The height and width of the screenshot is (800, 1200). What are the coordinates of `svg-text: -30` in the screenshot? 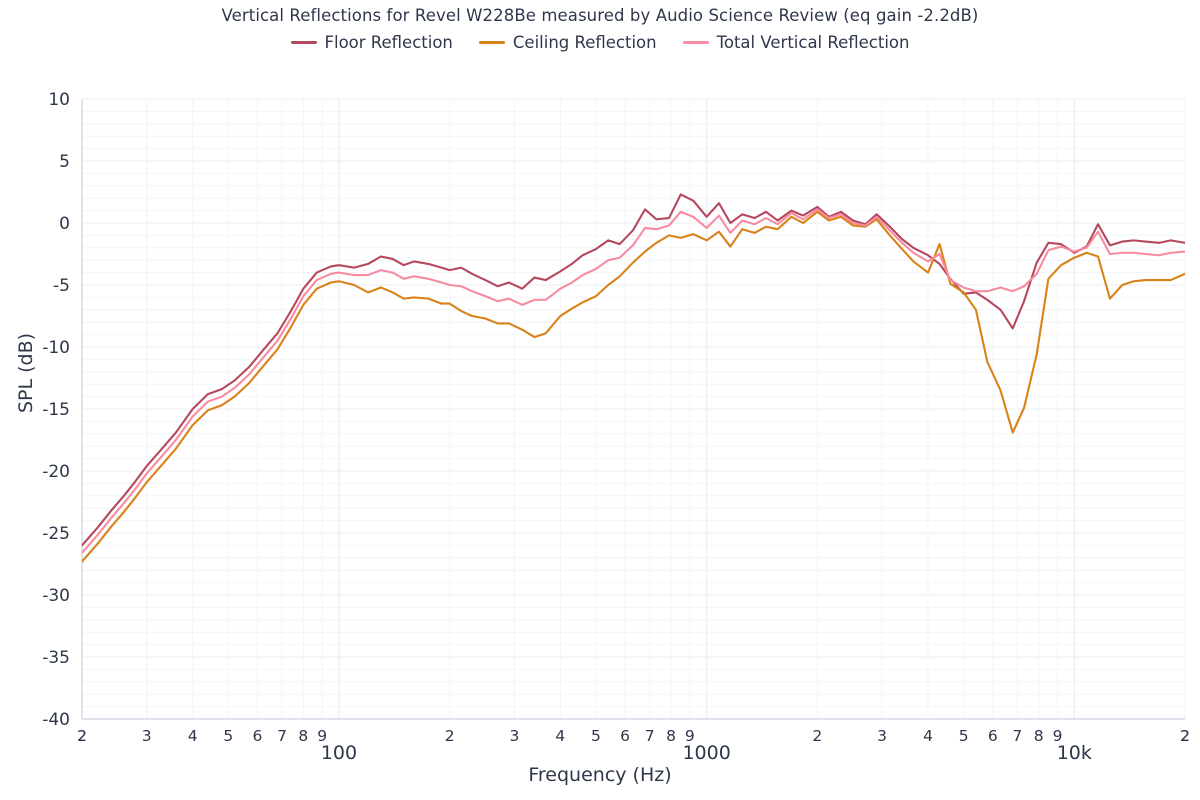 It's located at (56, 596).